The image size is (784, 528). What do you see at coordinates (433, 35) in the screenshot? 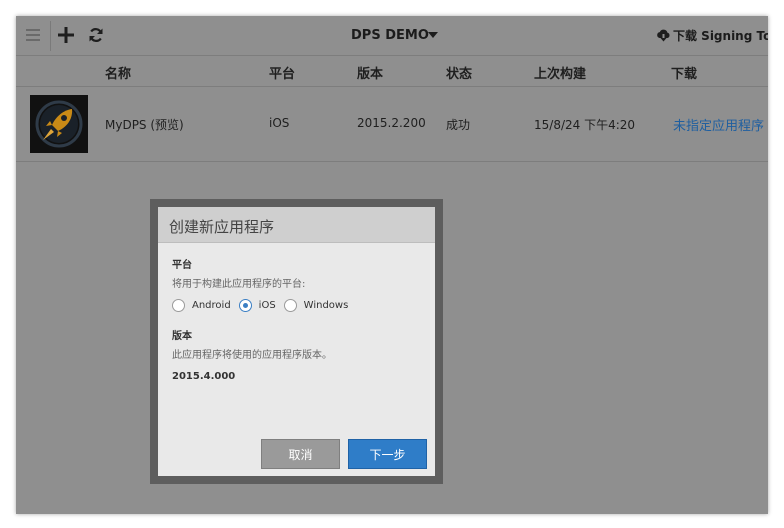
I see `chevron-down-icon` at bounding box center [433, 35].